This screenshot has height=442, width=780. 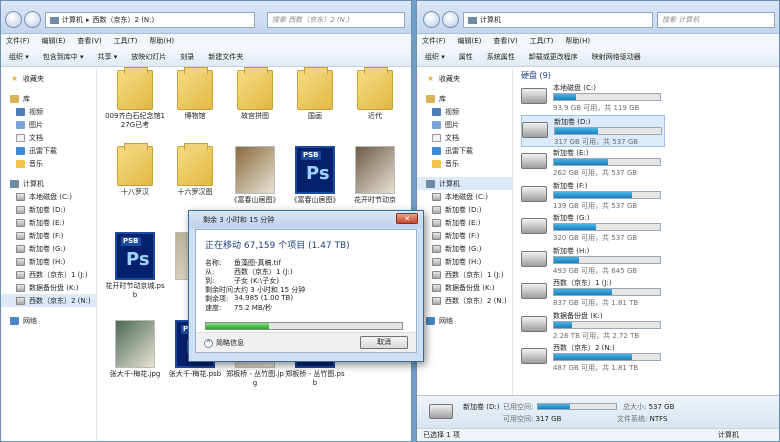 What do you see at coordinates (407, 218) in the screenshot?
I see `close-icon: ✕` at bounding box center [407, 218].